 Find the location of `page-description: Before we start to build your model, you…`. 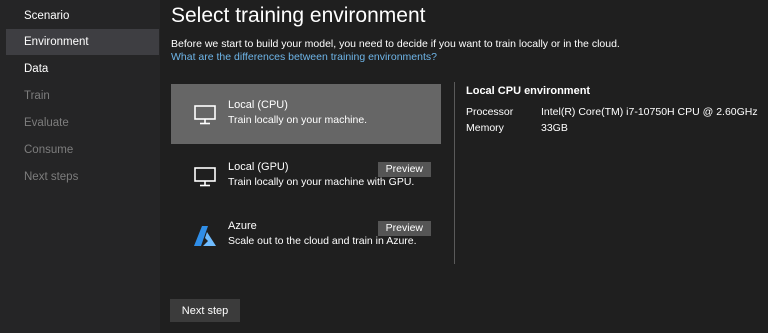

page-description: Before we start to build your model, you… is located at coordinates (395, 44).